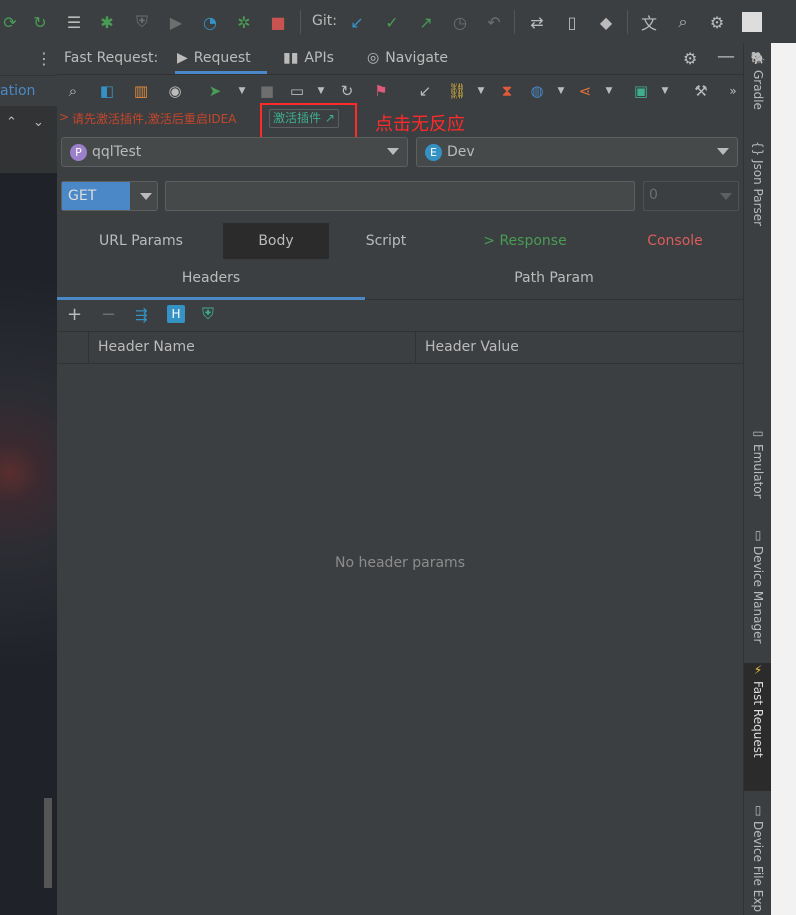 This screenshot has width=796, height=915. Describe the element at coordinates (420, 124) in the screenshot. I see `annotation-text: 点击无反应` at that location.